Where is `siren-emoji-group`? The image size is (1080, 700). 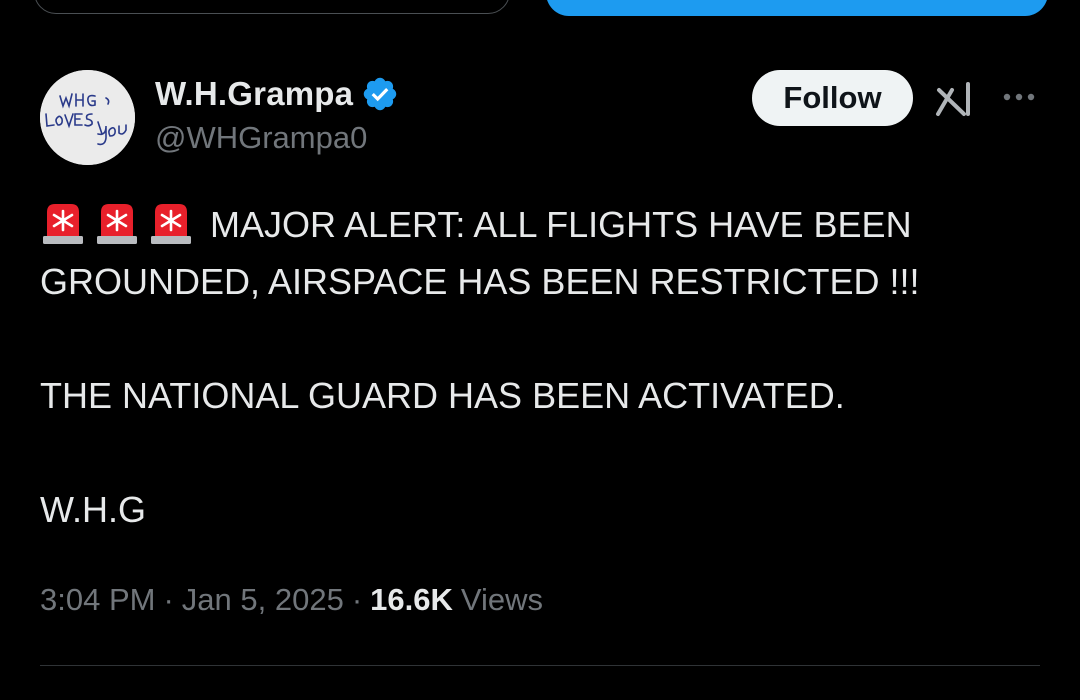
siren-emoji-group is located at coordinates (121, 223).